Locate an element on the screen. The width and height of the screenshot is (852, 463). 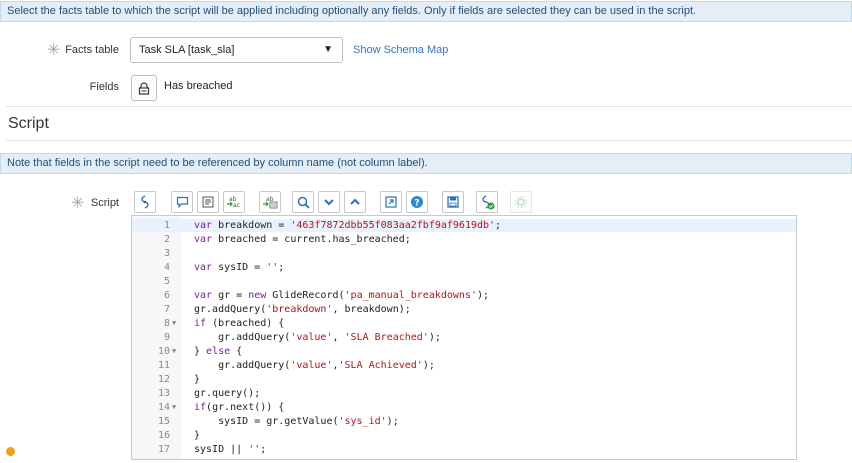
code-text: var breached = current.has_breached; is located at coordinates (302, 239).